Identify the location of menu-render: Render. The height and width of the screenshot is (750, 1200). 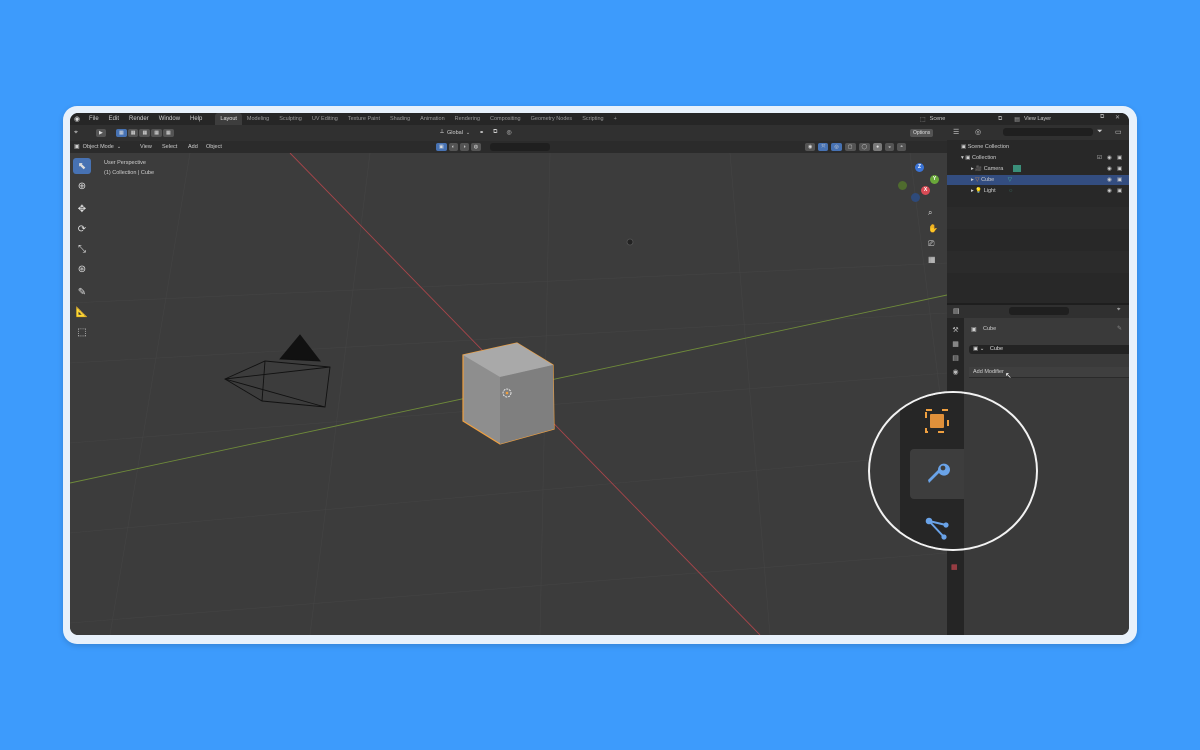
(139, 119).